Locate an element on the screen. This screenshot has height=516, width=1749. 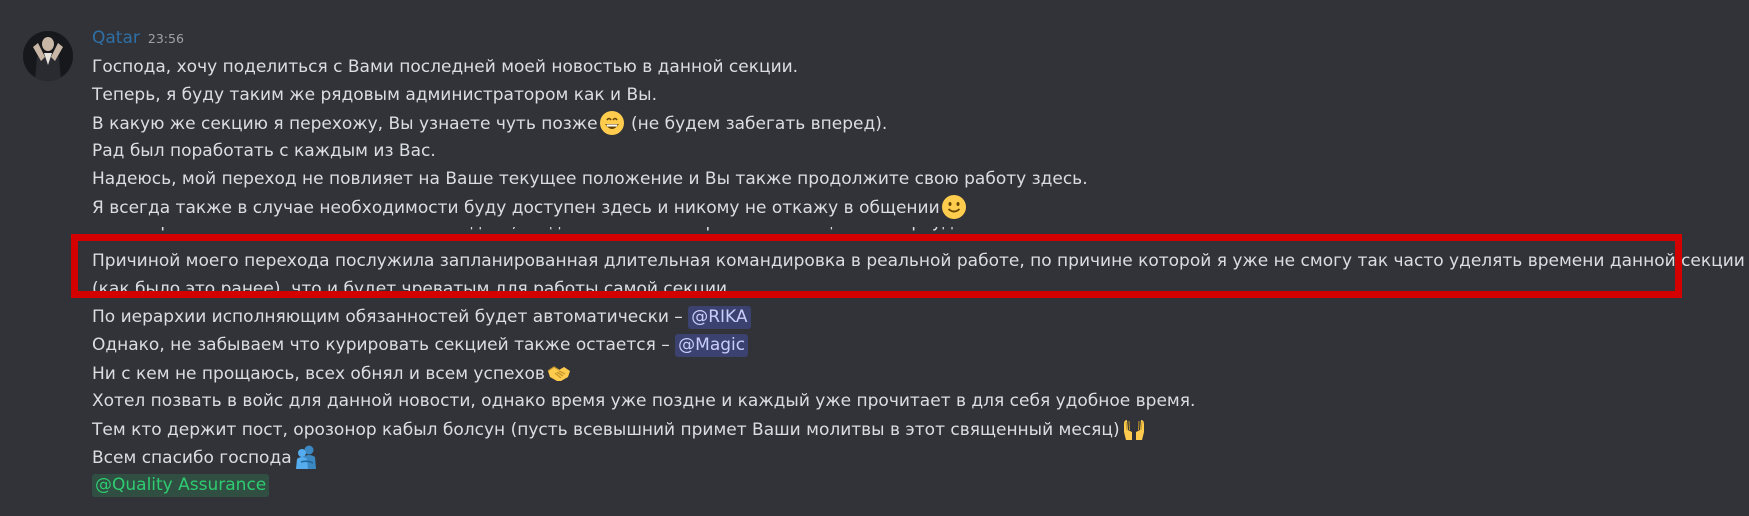
avatar is located at coordinates (48, 56).